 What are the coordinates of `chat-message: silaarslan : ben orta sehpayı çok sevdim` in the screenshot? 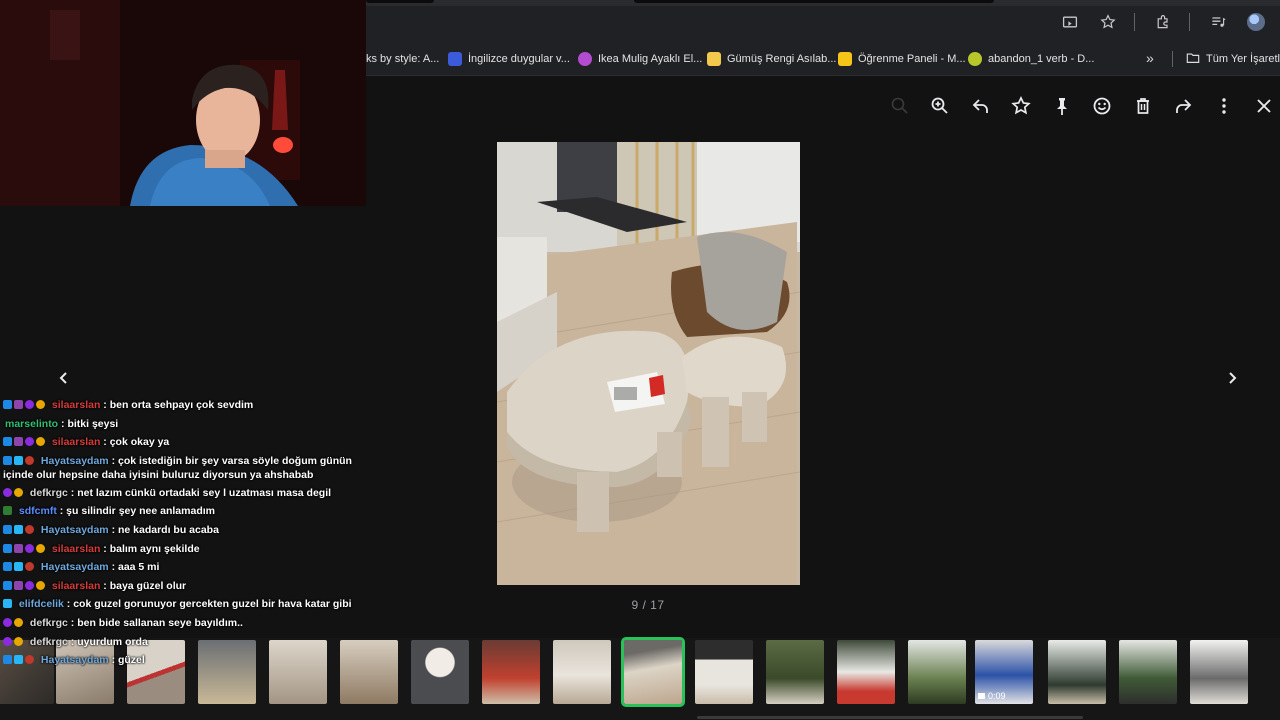 It's located at (193, 405).